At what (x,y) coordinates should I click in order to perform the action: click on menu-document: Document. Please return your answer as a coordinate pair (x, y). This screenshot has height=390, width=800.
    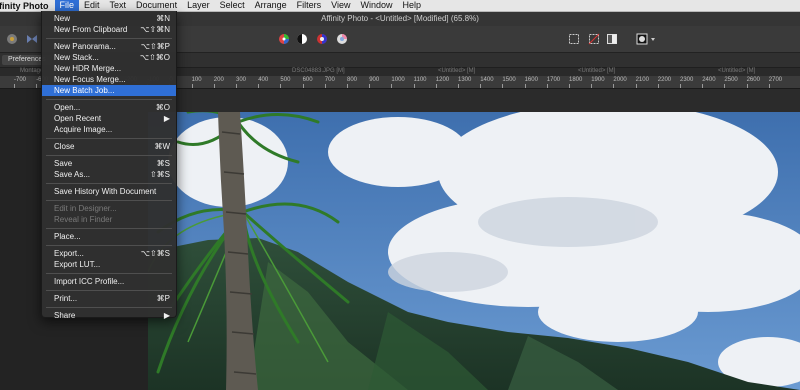
    Looking at the image, I should click on (156, 5).